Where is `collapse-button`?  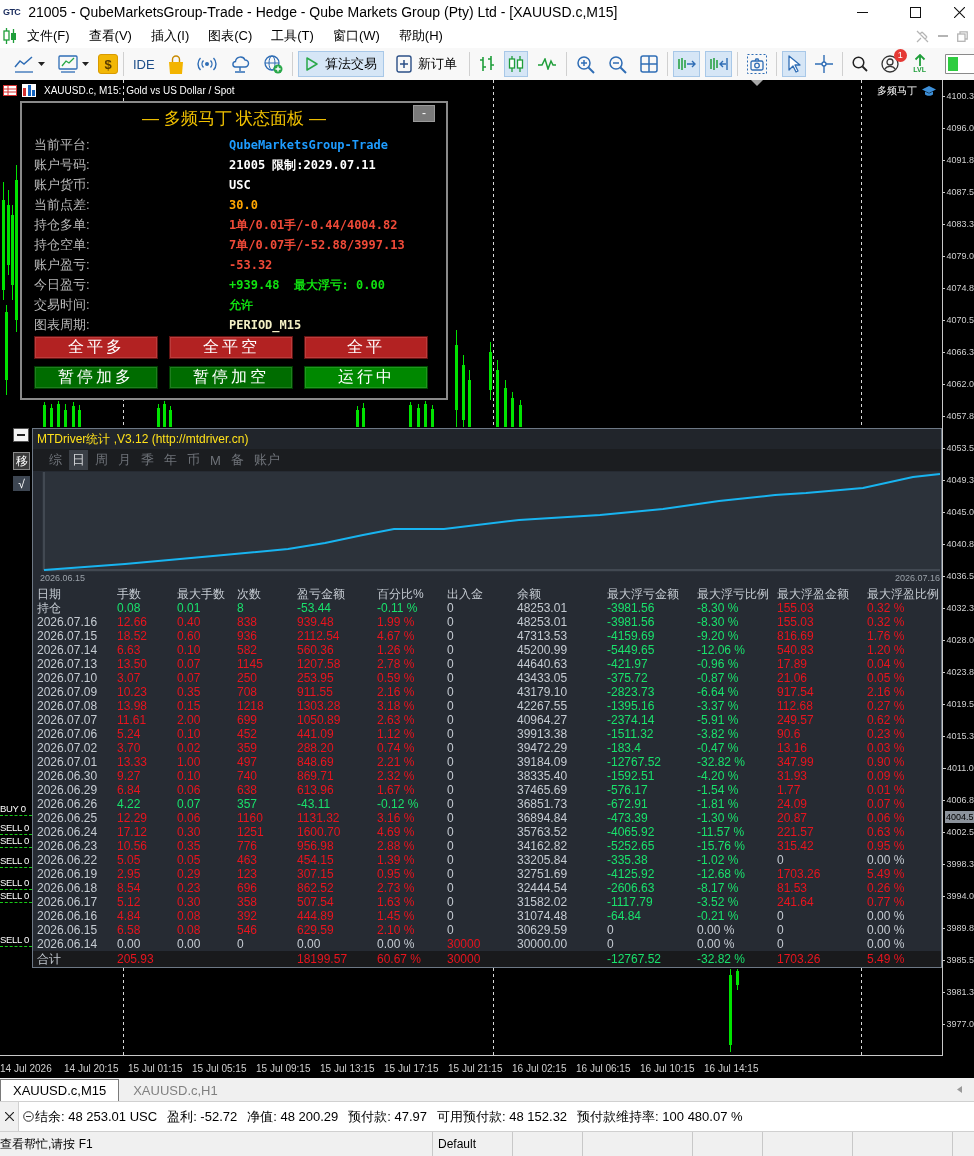 collapse-button is located at coordinates (21, 435).